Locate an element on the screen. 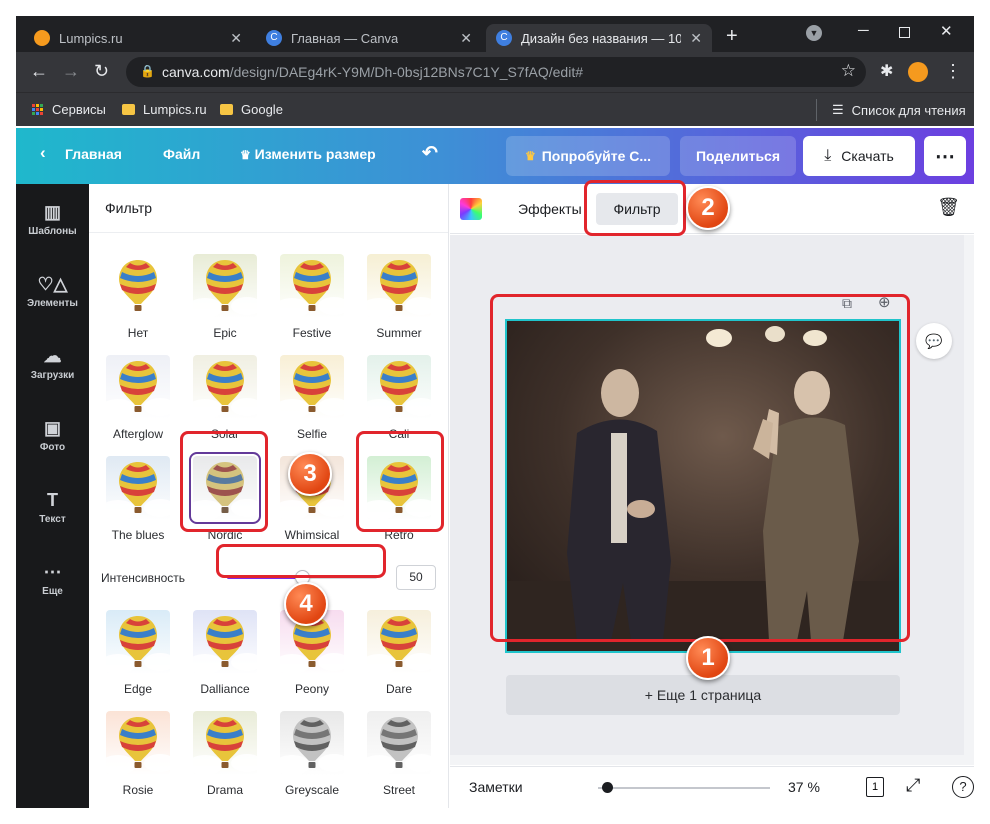  zoom-slider is located at coordinates (684, 787).